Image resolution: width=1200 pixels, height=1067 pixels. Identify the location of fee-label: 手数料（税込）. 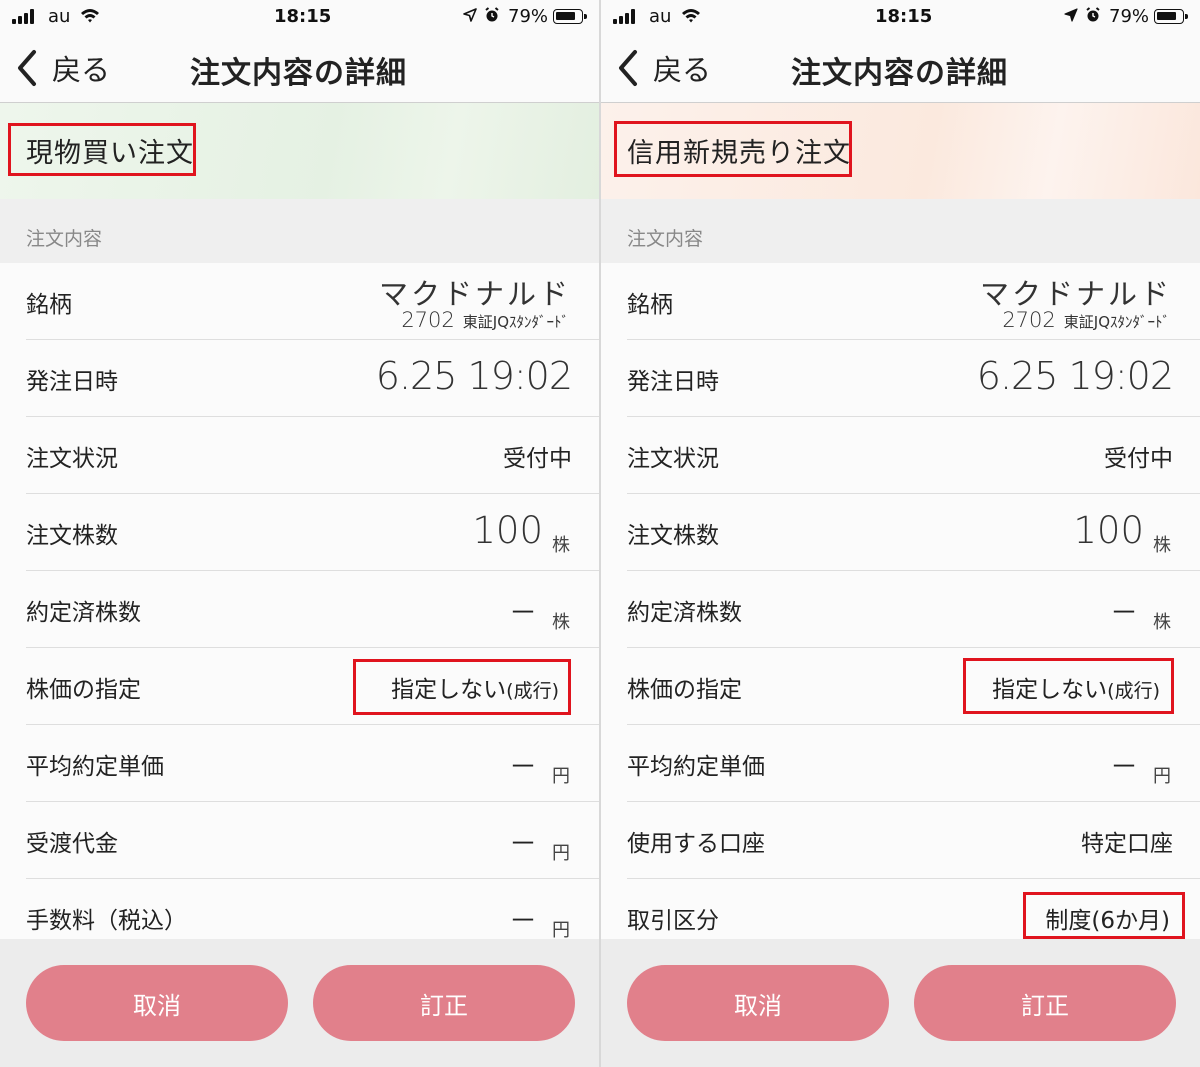
(106, 921).